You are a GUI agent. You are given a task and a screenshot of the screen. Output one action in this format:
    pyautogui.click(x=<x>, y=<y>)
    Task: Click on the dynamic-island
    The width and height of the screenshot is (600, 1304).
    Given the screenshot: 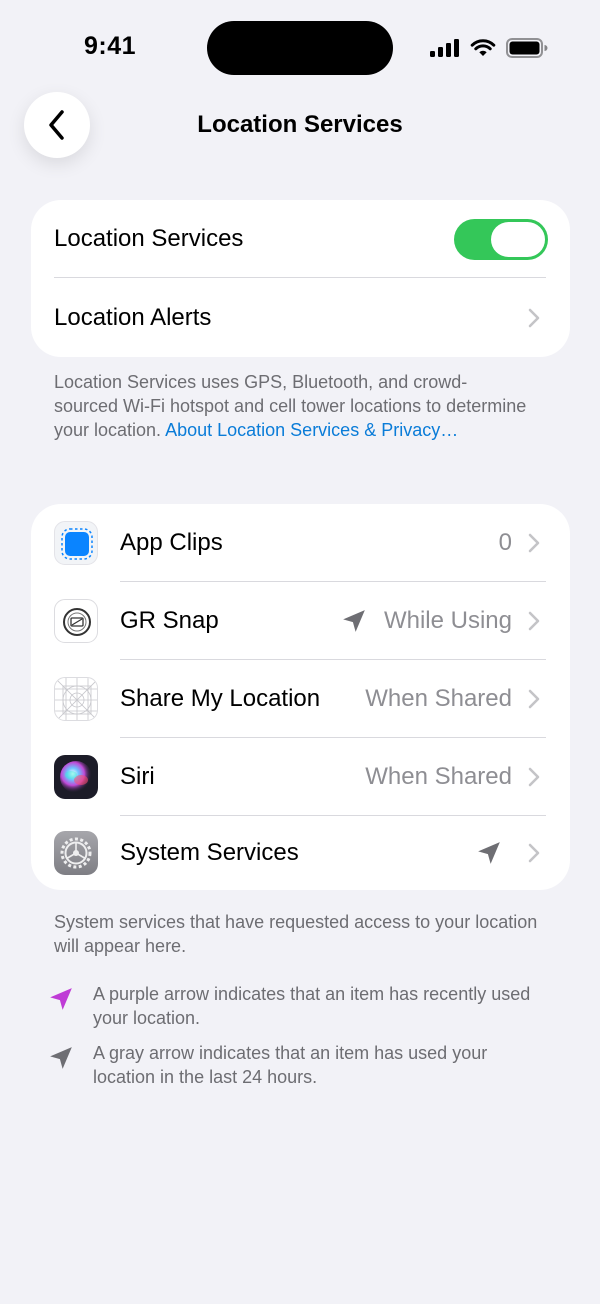 What is the action you would take?
    pyautogui.click(x=300, y=48)
    